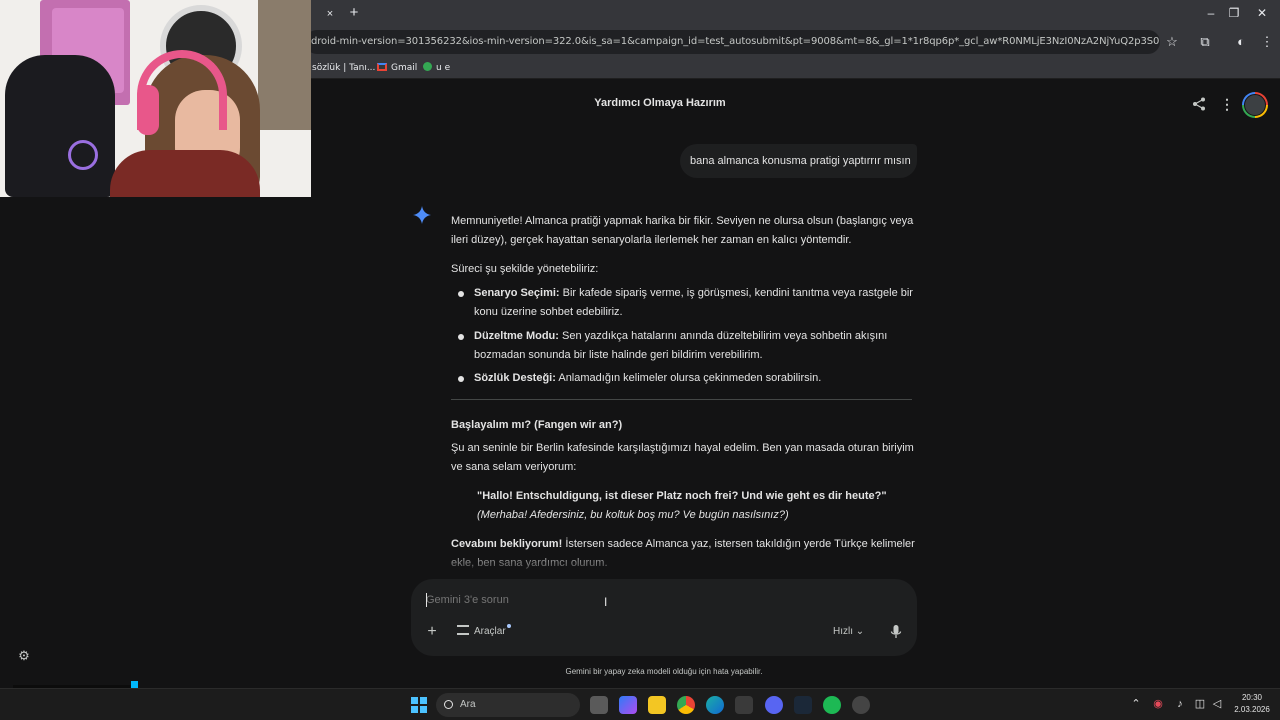 This screenshot has width=1280, height=720. I want to click on avatar, so click(1255, 105).